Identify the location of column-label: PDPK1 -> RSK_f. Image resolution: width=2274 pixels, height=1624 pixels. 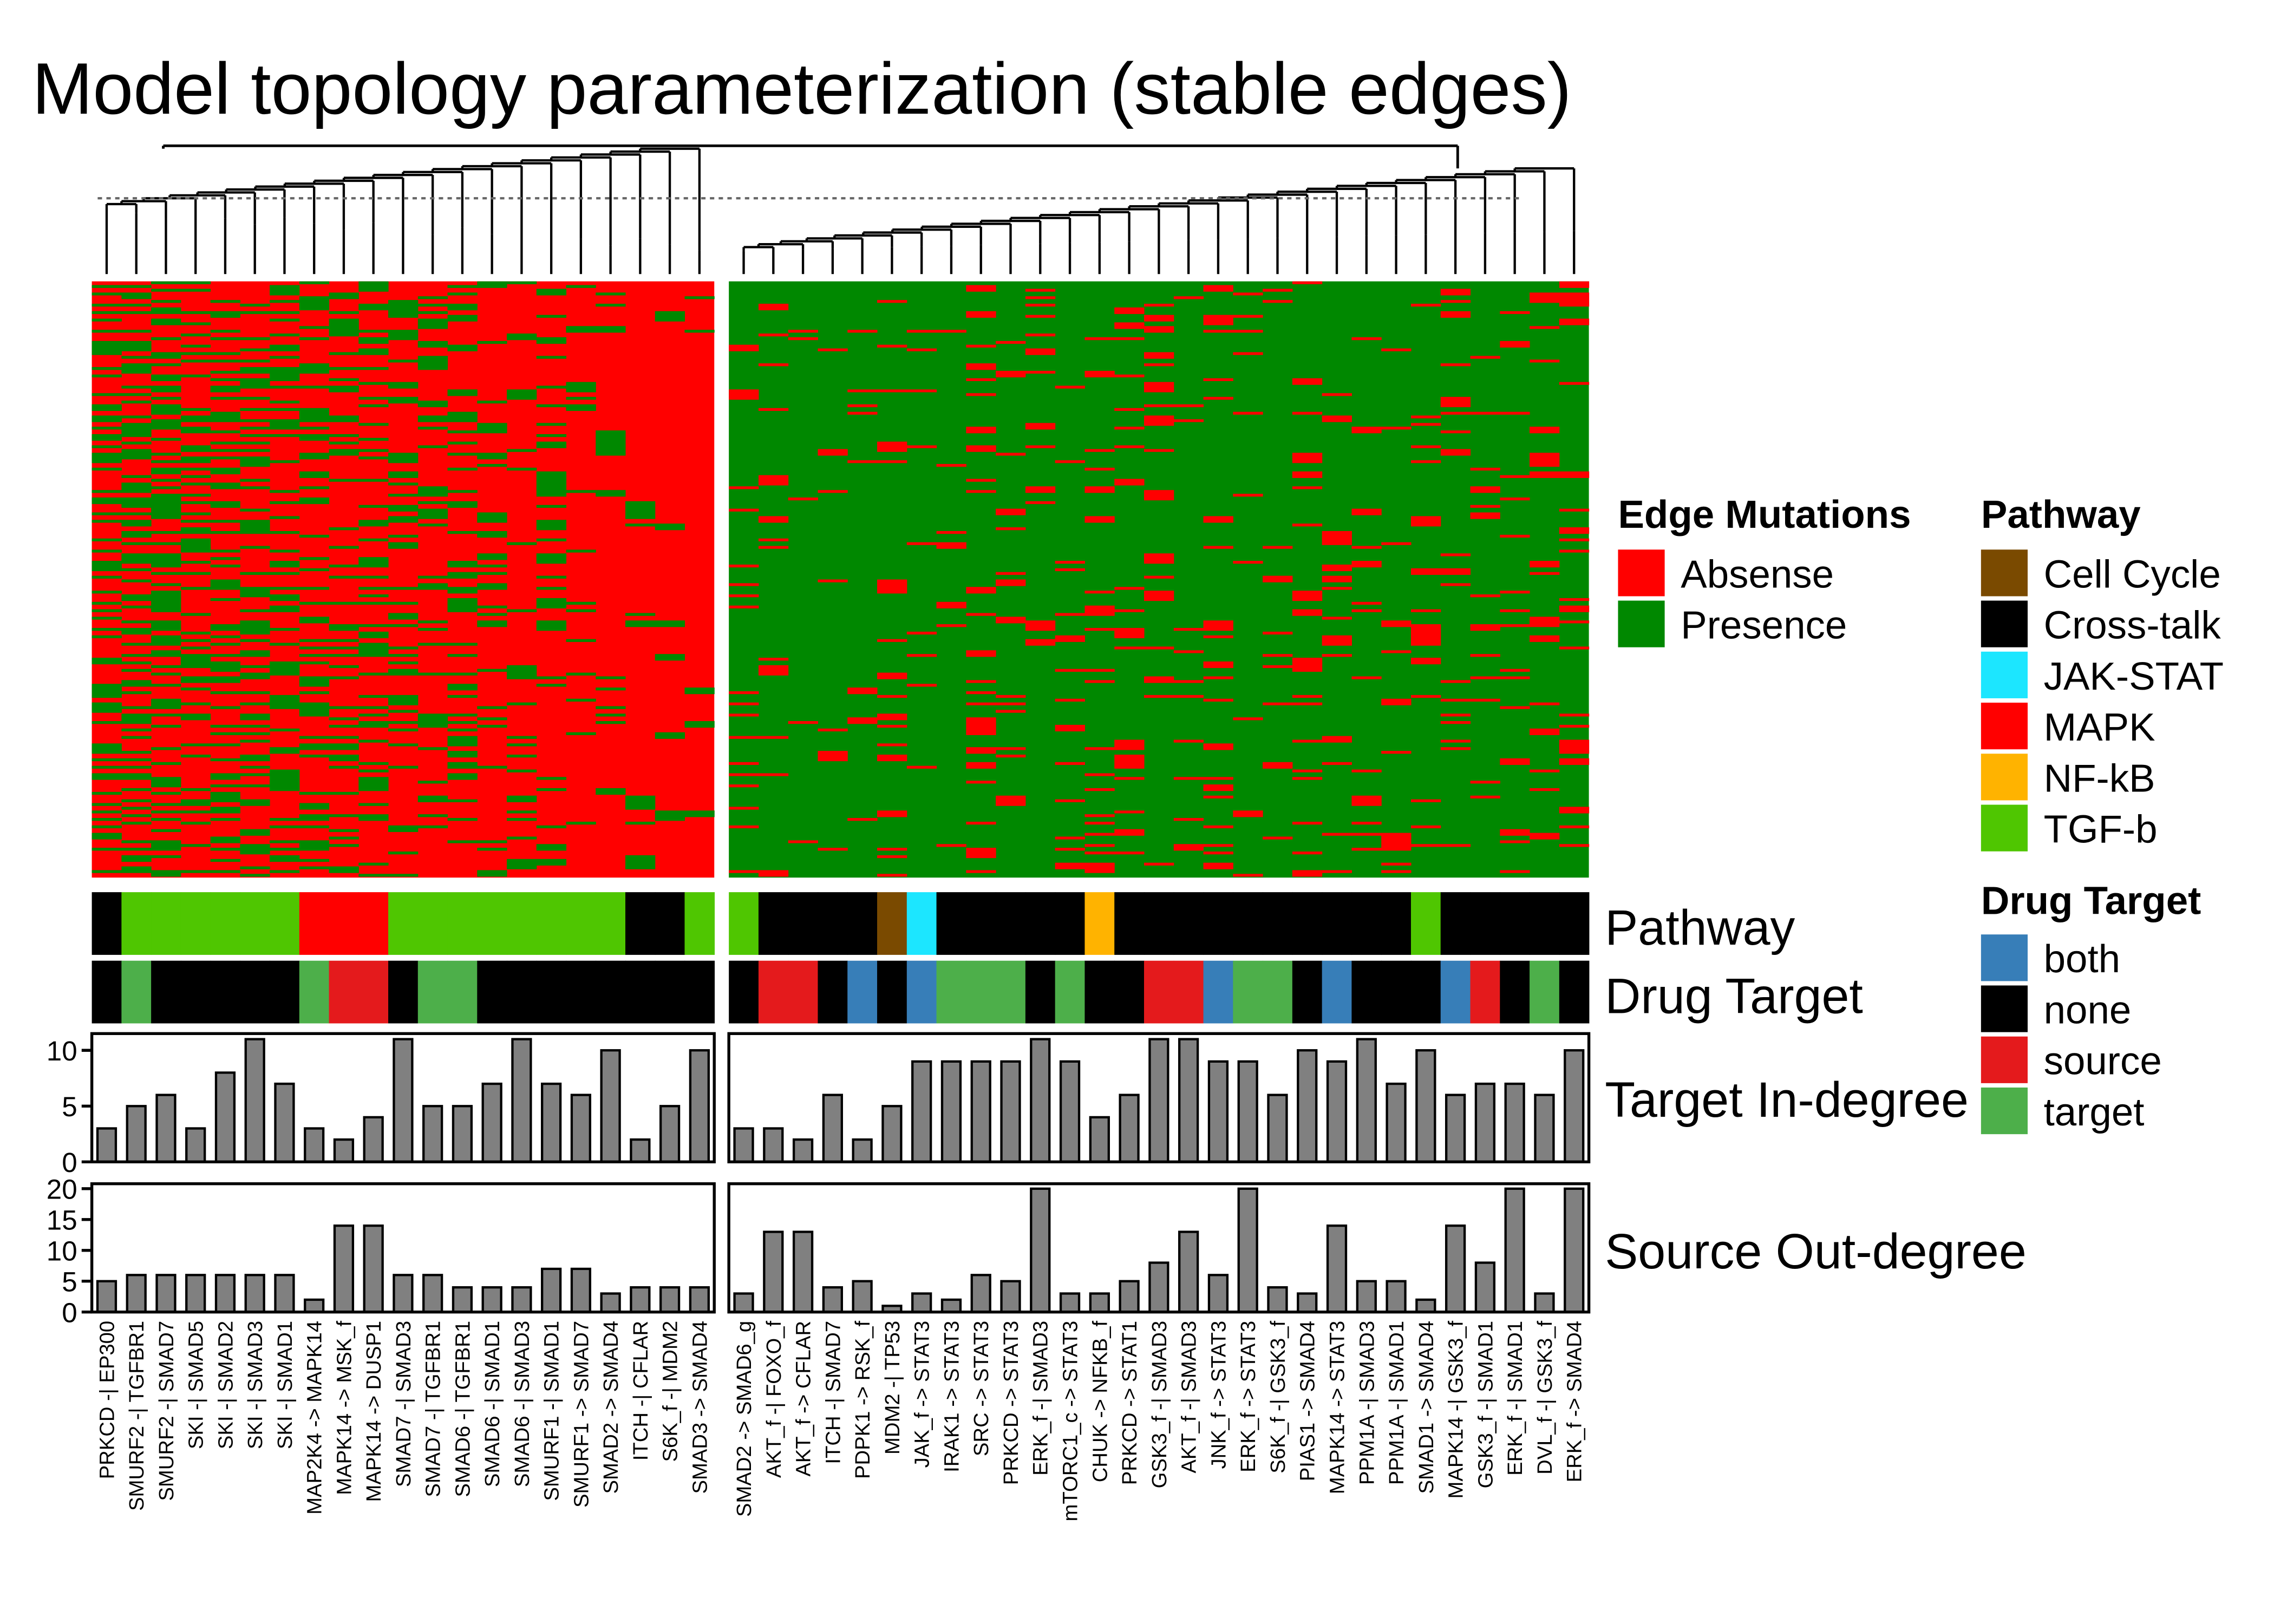
(863, 1399).